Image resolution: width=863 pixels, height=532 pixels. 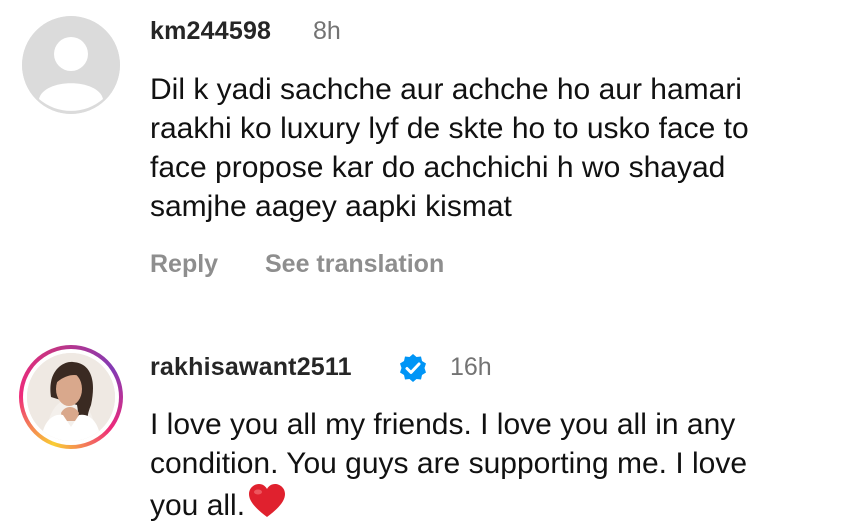 What do you see at coordinates (354, 264) in the screenshot?
I see `see-translation-button: See translation` at bounding box center [354, 264].